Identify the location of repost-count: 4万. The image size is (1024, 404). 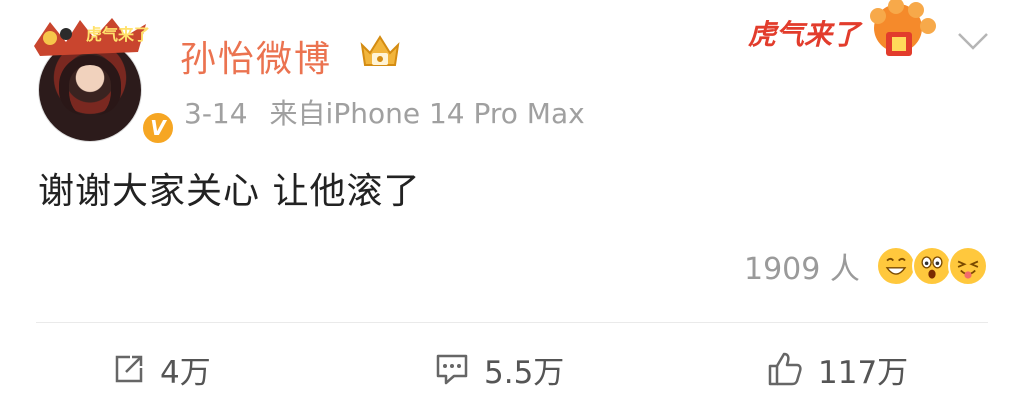
(185, 372).